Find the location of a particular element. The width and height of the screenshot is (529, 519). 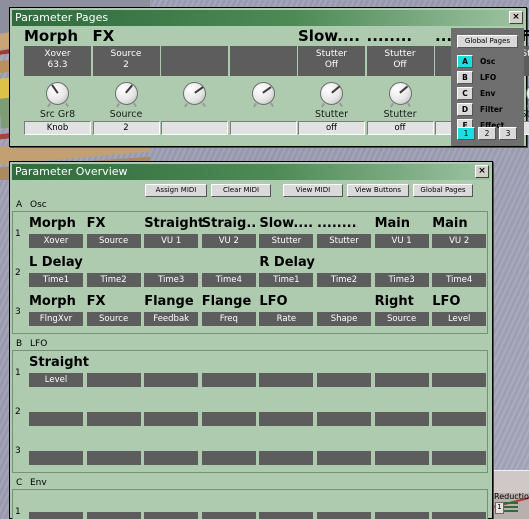

parameter-slot: Freq is located at coordinates (228, 319).